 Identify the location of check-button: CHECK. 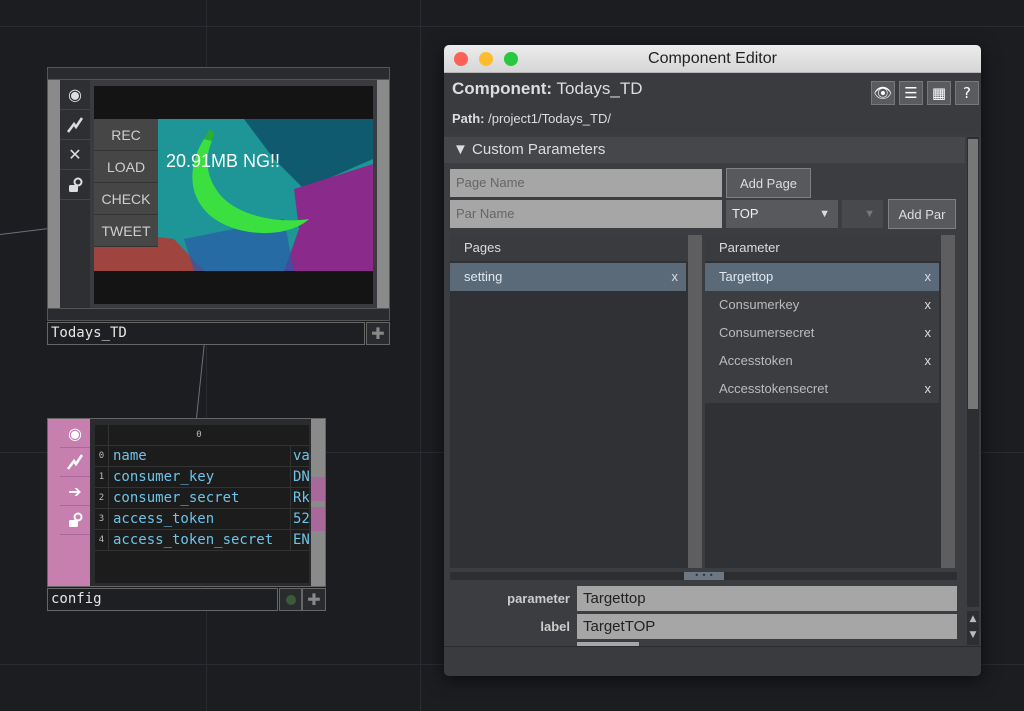
(126, 199).